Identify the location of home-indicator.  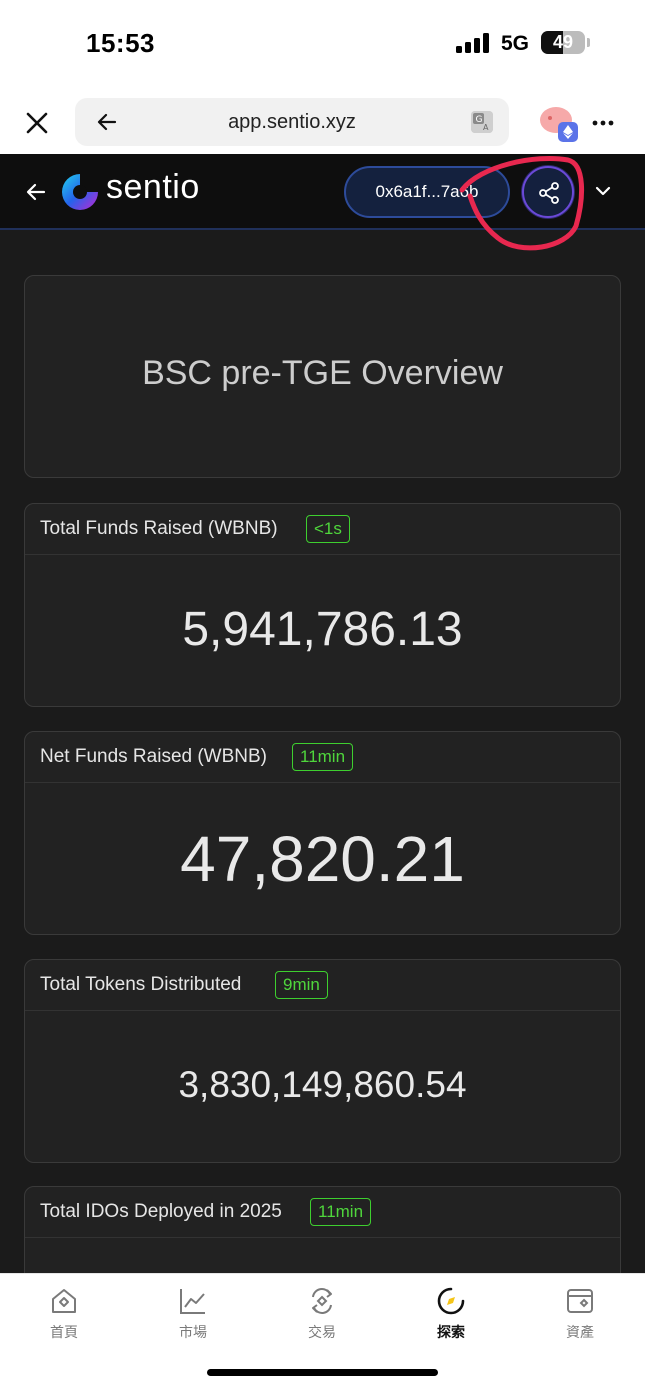
(322, 1372).